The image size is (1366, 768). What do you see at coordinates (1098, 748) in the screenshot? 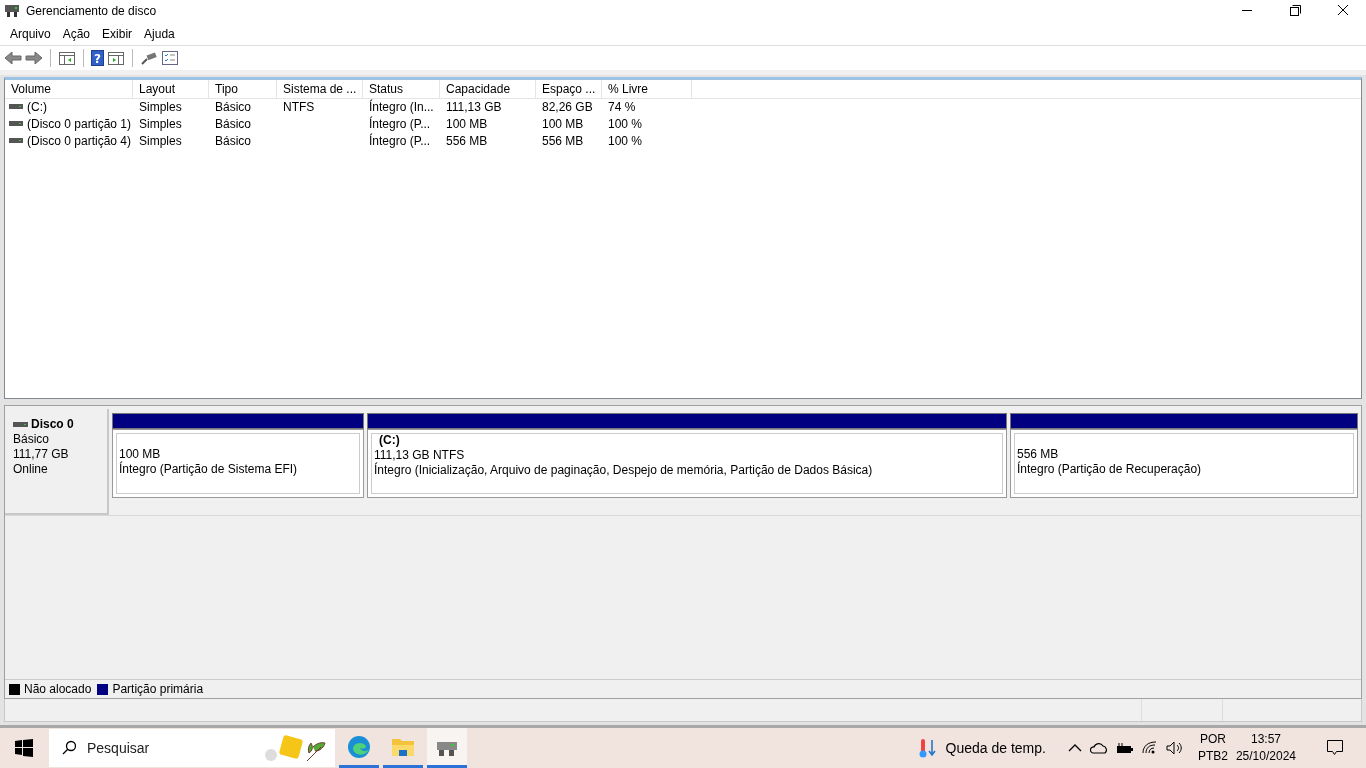
I see `cloud-icon` at bounding box center [1098, 748].